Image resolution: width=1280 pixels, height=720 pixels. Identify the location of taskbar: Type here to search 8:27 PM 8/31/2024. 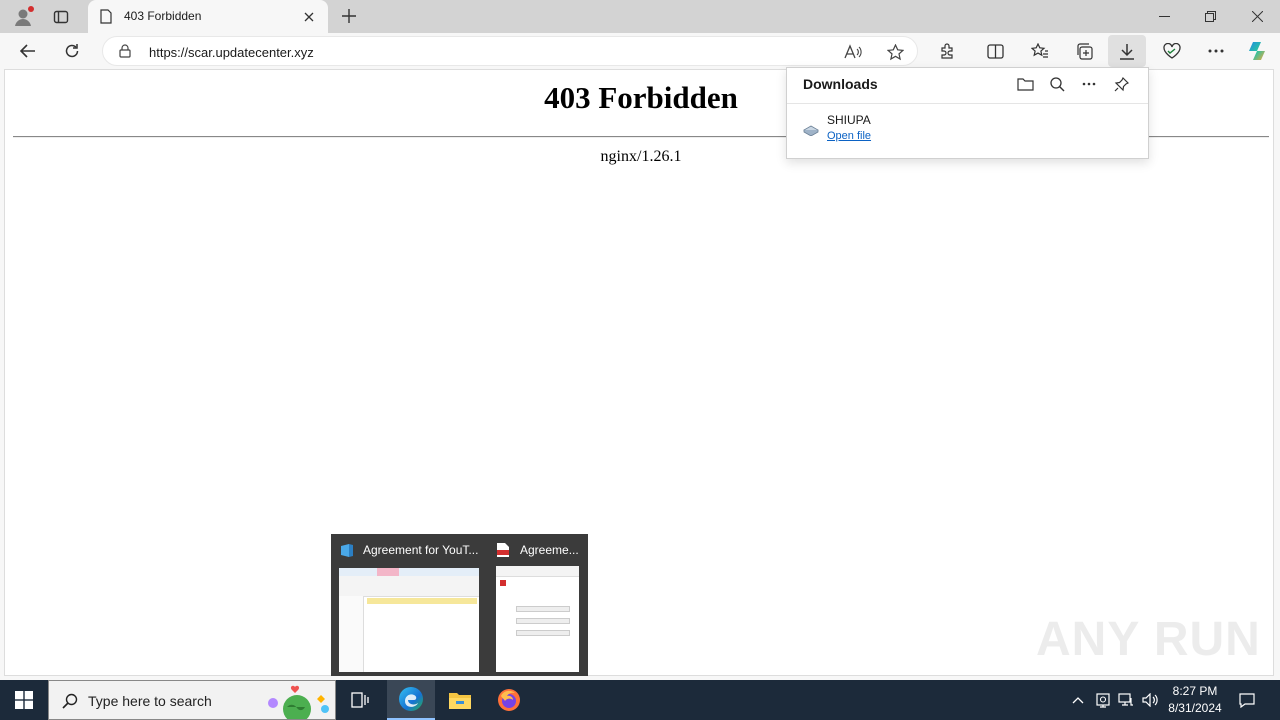
(640, 700).